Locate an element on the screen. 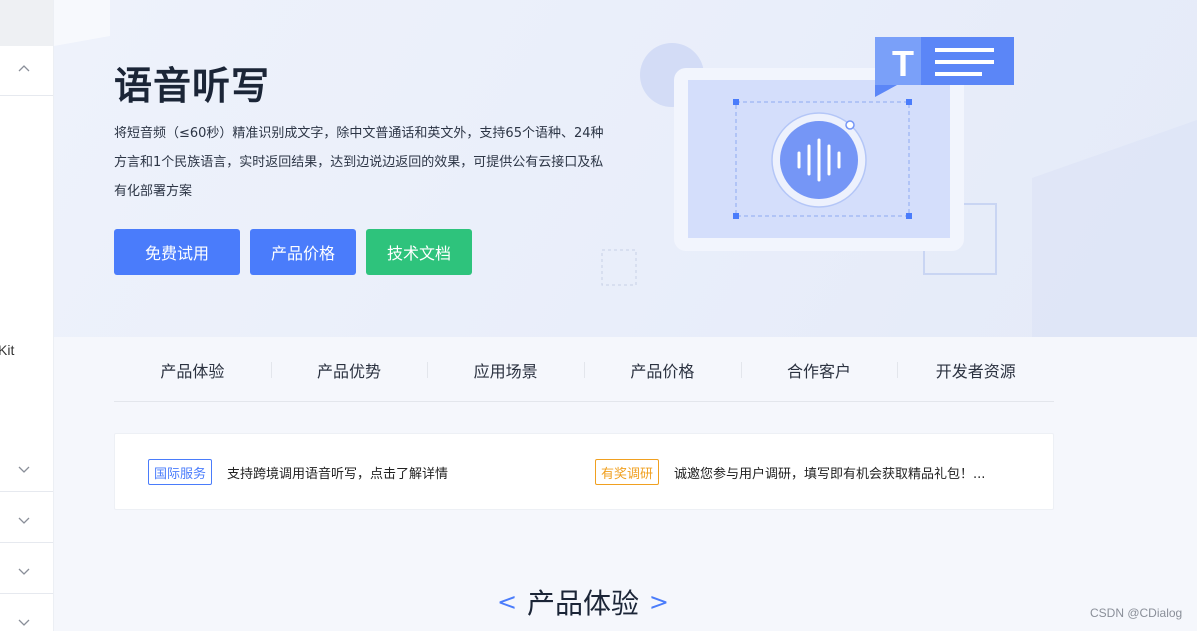 This screenshot has width=1197, height=631. sidebar-top-item is located at coordinates (26, 23).